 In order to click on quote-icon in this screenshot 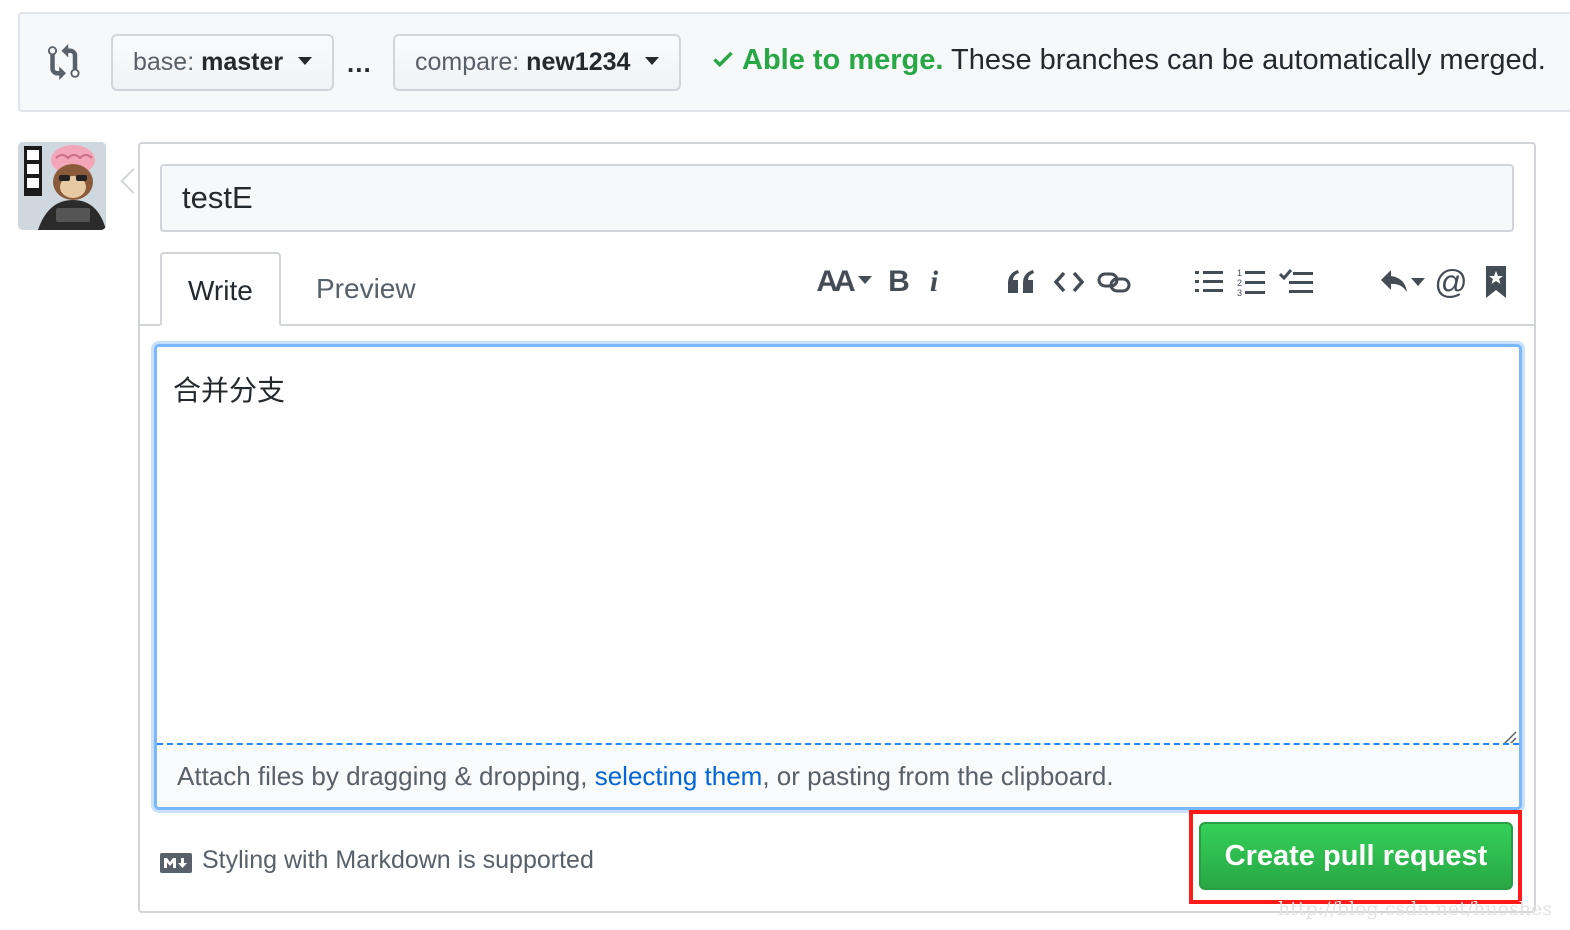, I will do `click(1021, 282)`.